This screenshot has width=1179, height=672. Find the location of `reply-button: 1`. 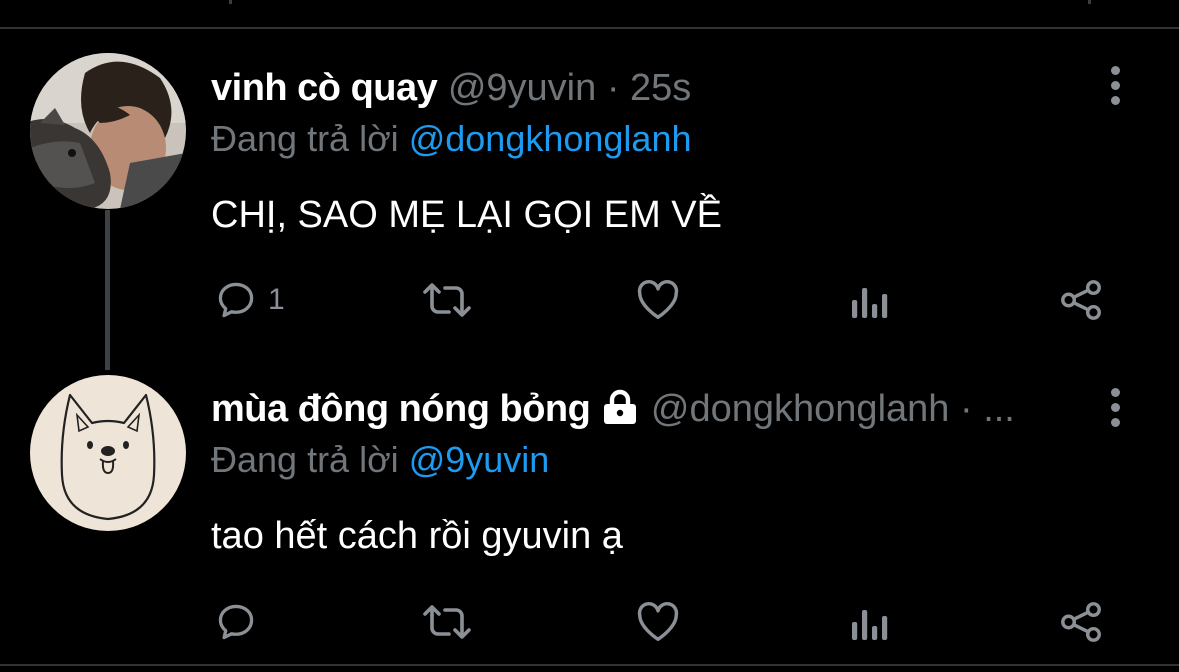

reply-button: 1 is located at coordinates (249, 300).